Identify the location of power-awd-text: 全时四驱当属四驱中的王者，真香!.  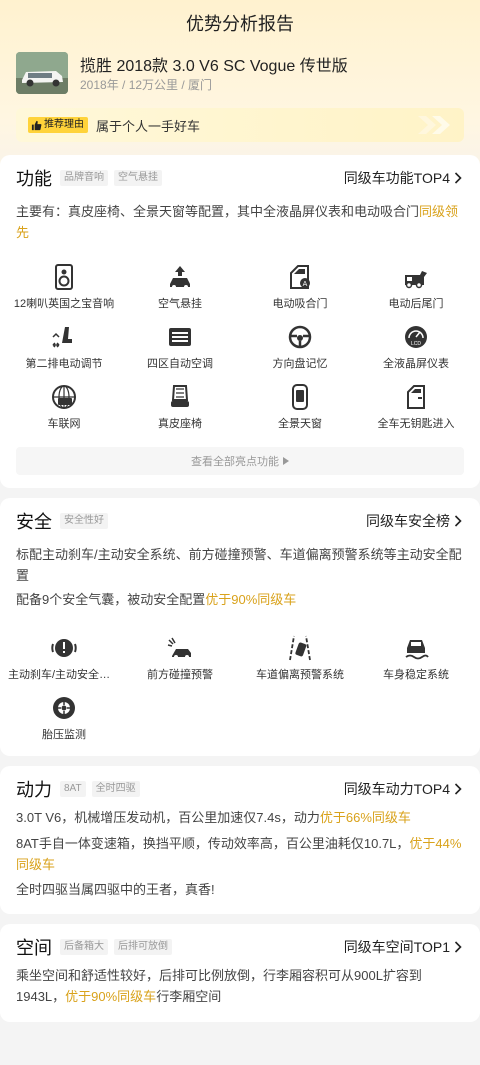
(115, 889).